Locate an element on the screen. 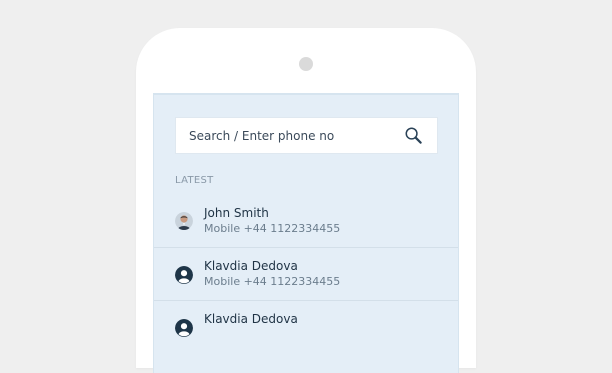  search-input is located at coordinates (289, 135).